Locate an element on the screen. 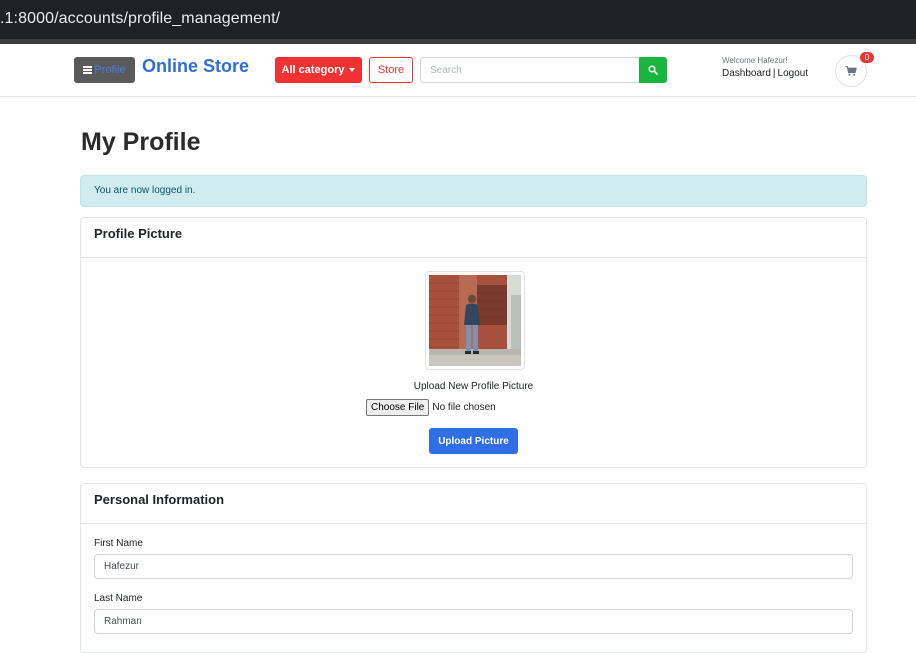 This screenshot has height=653, width=916. account-links: Dashboard | Logout is located at coordinates (765, 73).